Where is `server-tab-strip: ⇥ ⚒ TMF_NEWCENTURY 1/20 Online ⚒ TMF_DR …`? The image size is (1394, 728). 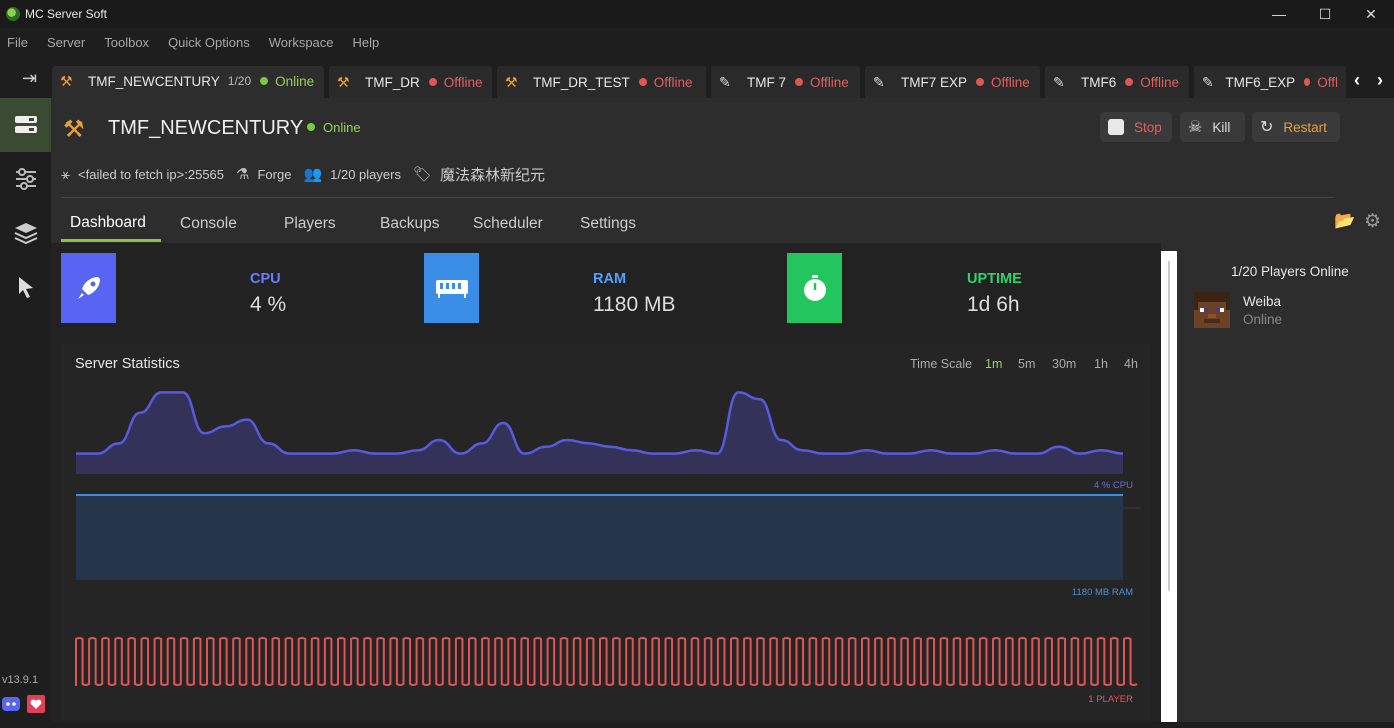
server-tab-strip: ⇥ ⚒ TMF_NEWCENTURY 1/20 Online ⚒ TMF_DR … is located at coordinates (697, 80).